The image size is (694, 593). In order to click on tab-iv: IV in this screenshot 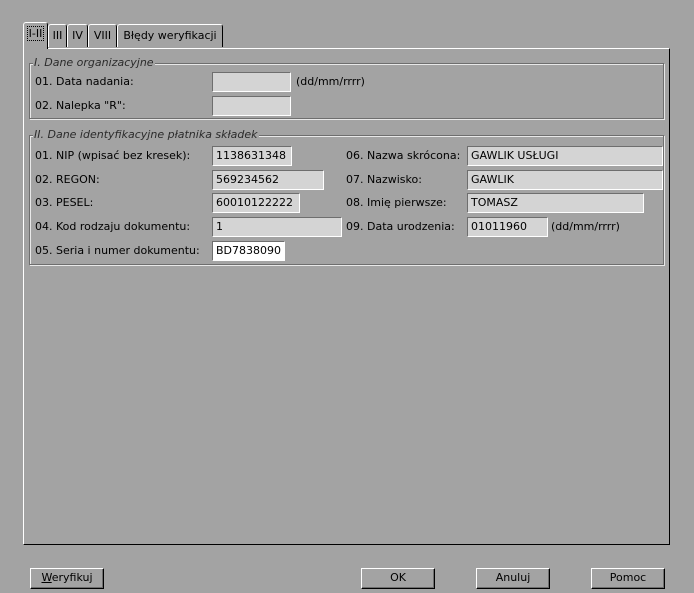, I will do `click(77, 35)`.